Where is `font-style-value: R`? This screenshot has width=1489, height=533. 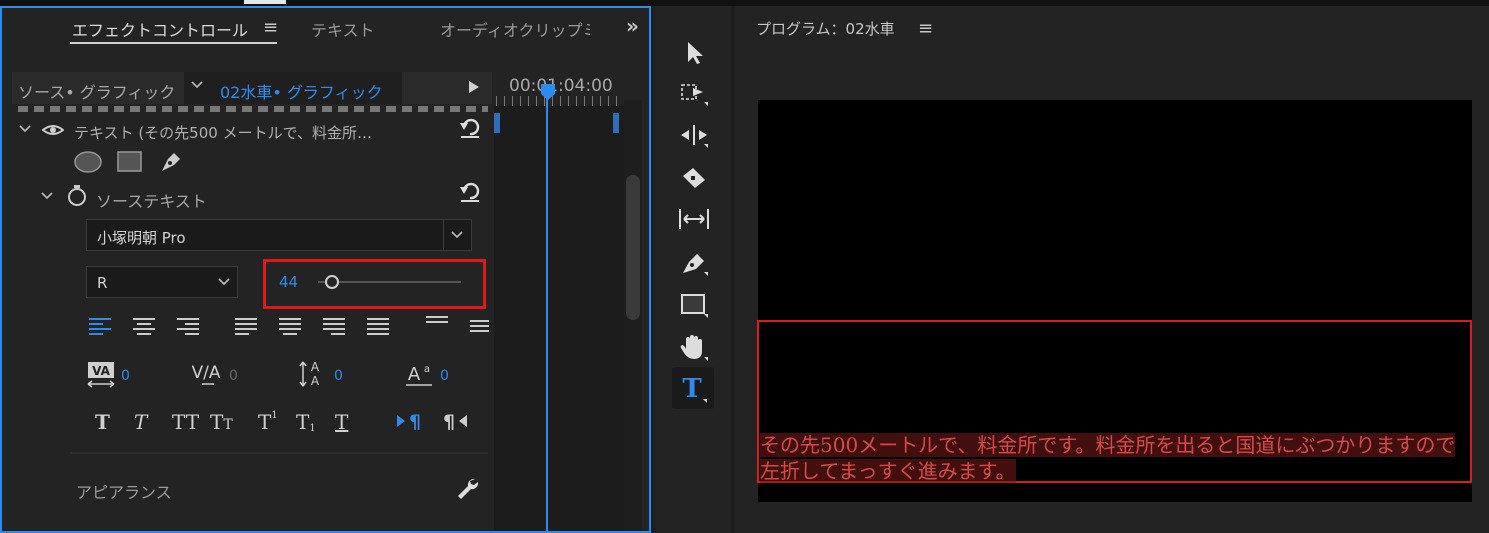 font-style-value: R is located at coordinates (102, 283).